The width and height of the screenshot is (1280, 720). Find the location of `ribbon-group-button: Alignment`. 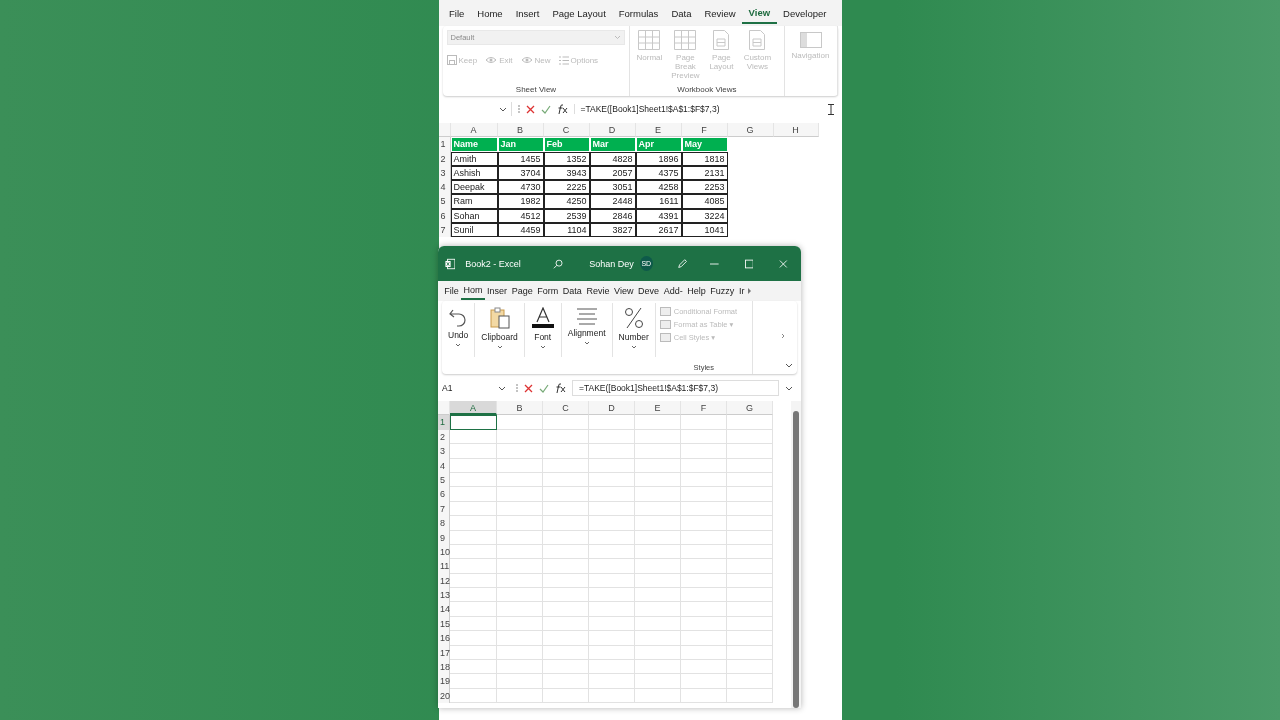

ribbon-group-button: Alignment is located at coordinates (587, 330).